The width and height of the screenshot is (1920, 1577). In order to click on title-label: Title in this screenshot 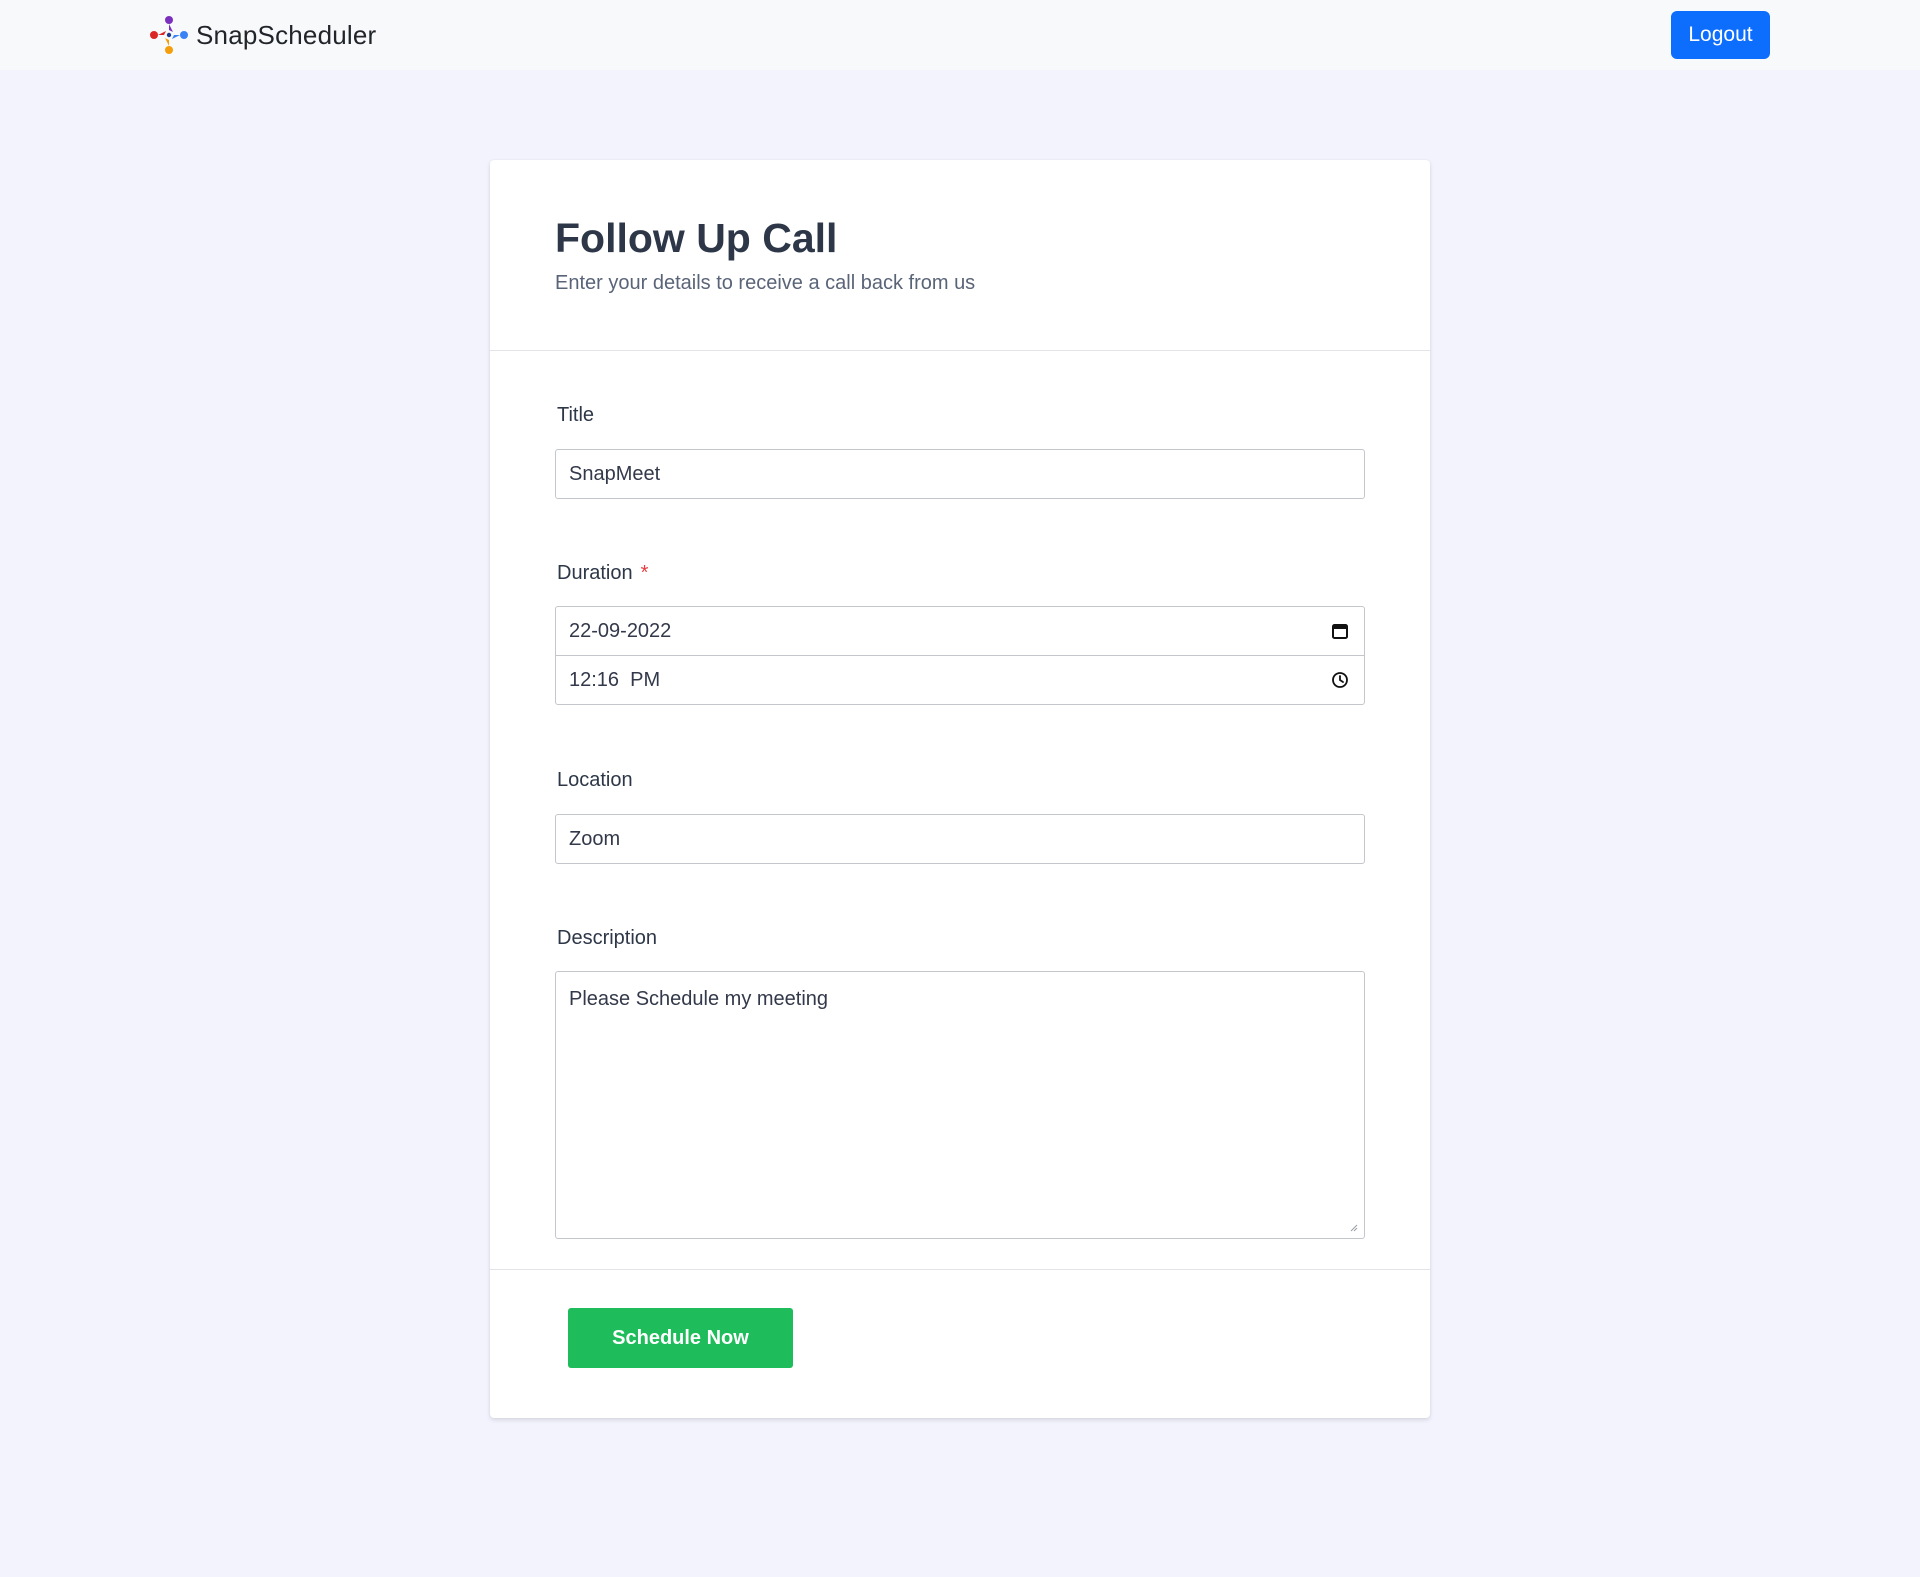, I will do `click(575, 415)`.